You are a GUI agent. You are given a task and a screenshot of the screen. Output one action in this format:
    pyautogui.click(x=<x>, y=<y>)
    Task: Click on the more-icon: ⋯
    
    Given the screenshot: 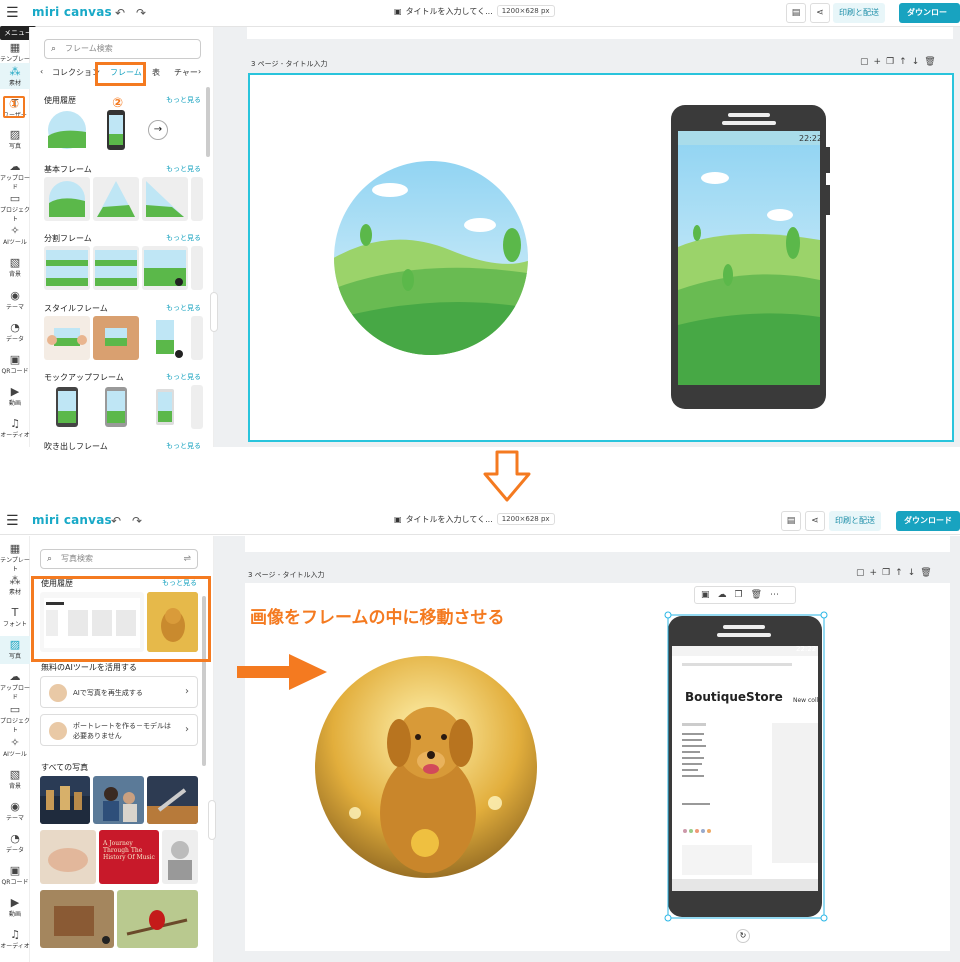 What is the action you would take?
    pyautogui.click(x=778, y=595)
    